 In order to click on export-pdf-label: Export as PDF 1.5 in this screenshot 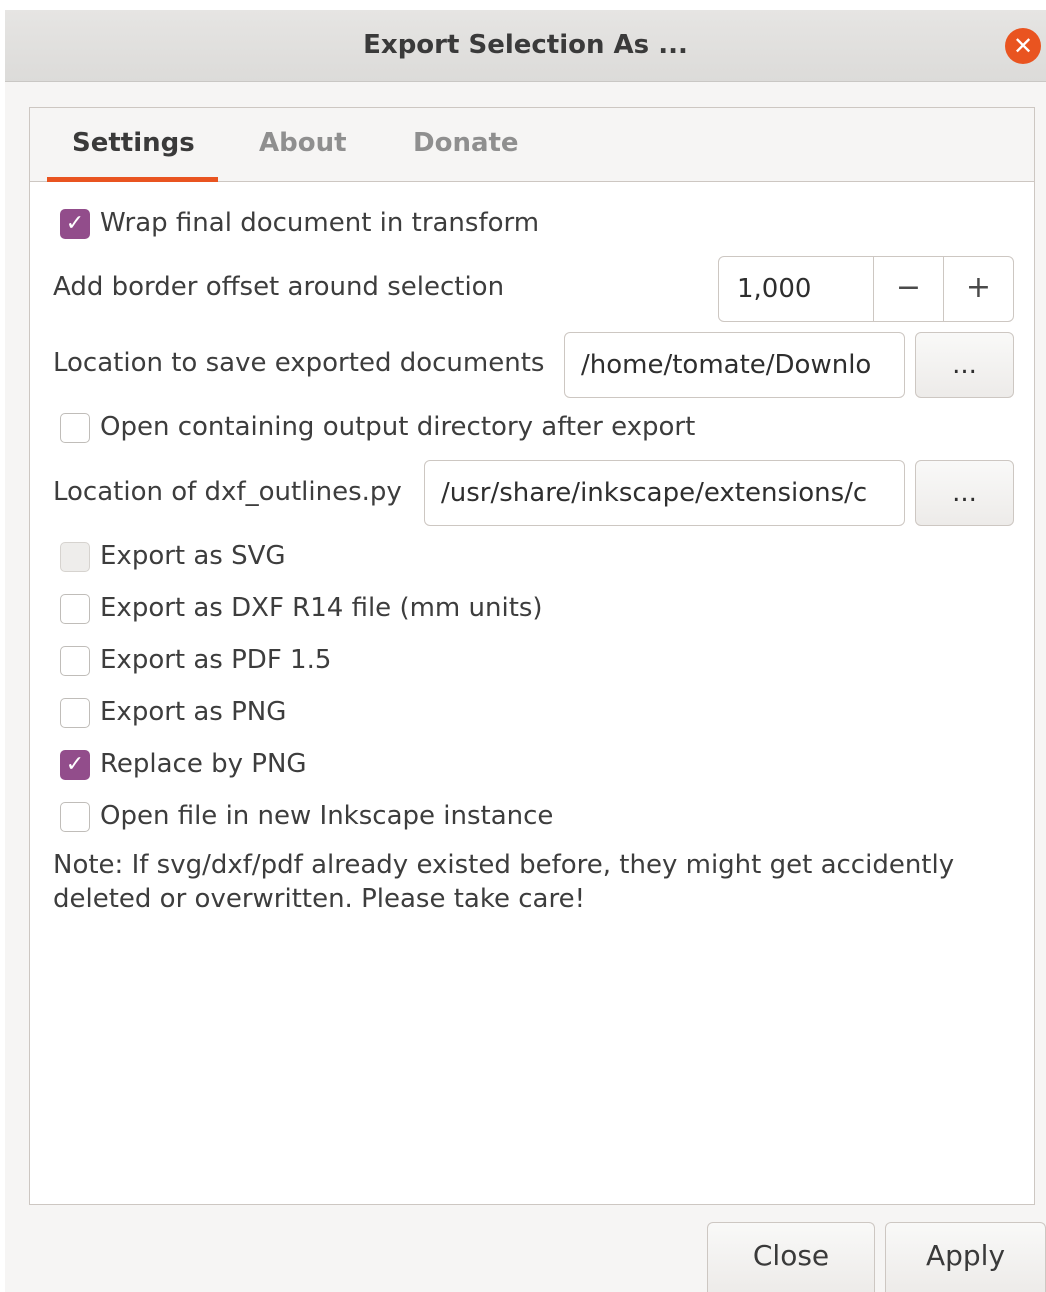, I will do `click(216, 660)`.